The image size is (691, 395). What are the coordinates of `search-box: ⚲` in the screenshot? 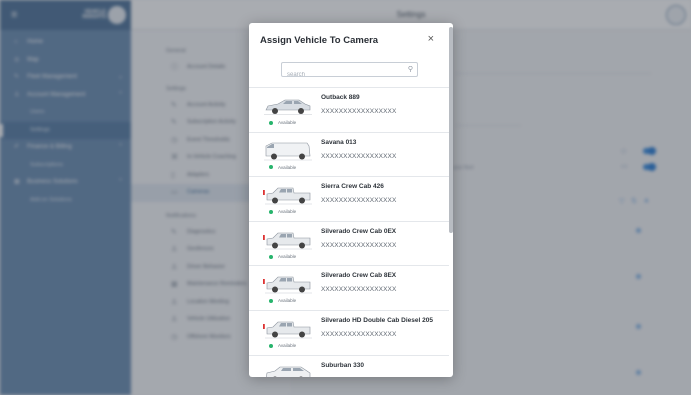 It's located at (349, 72).